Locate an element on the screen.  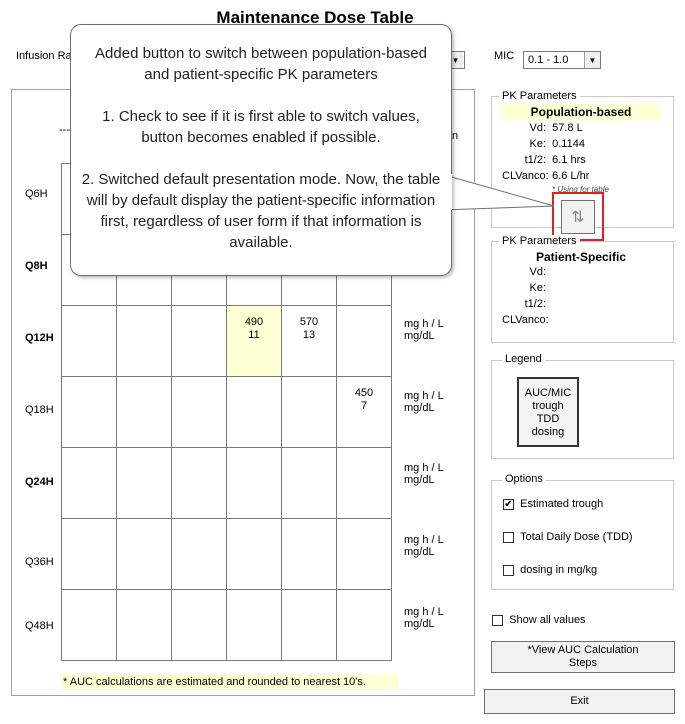
legend-group-label: Legend is located at coordinates (523, 359).